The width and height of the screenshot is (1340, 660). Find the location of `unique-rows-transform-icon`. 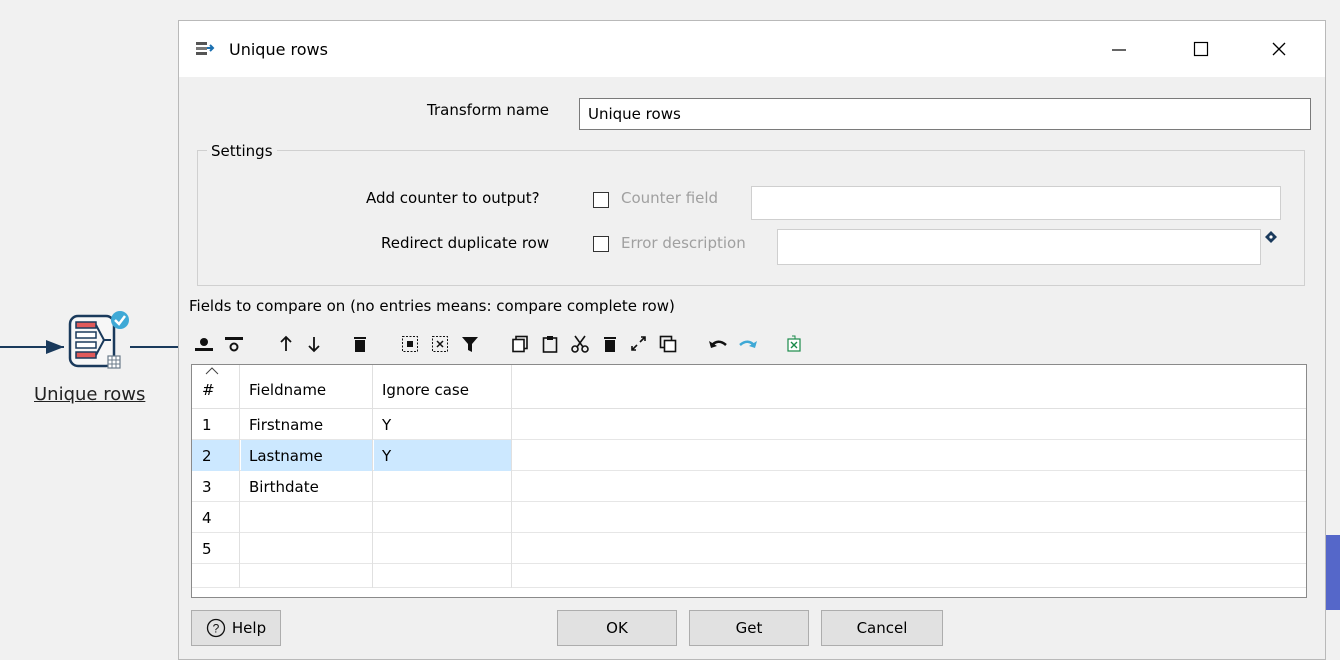

unique-rows-transform-icon is located at coordinates (97, 343).